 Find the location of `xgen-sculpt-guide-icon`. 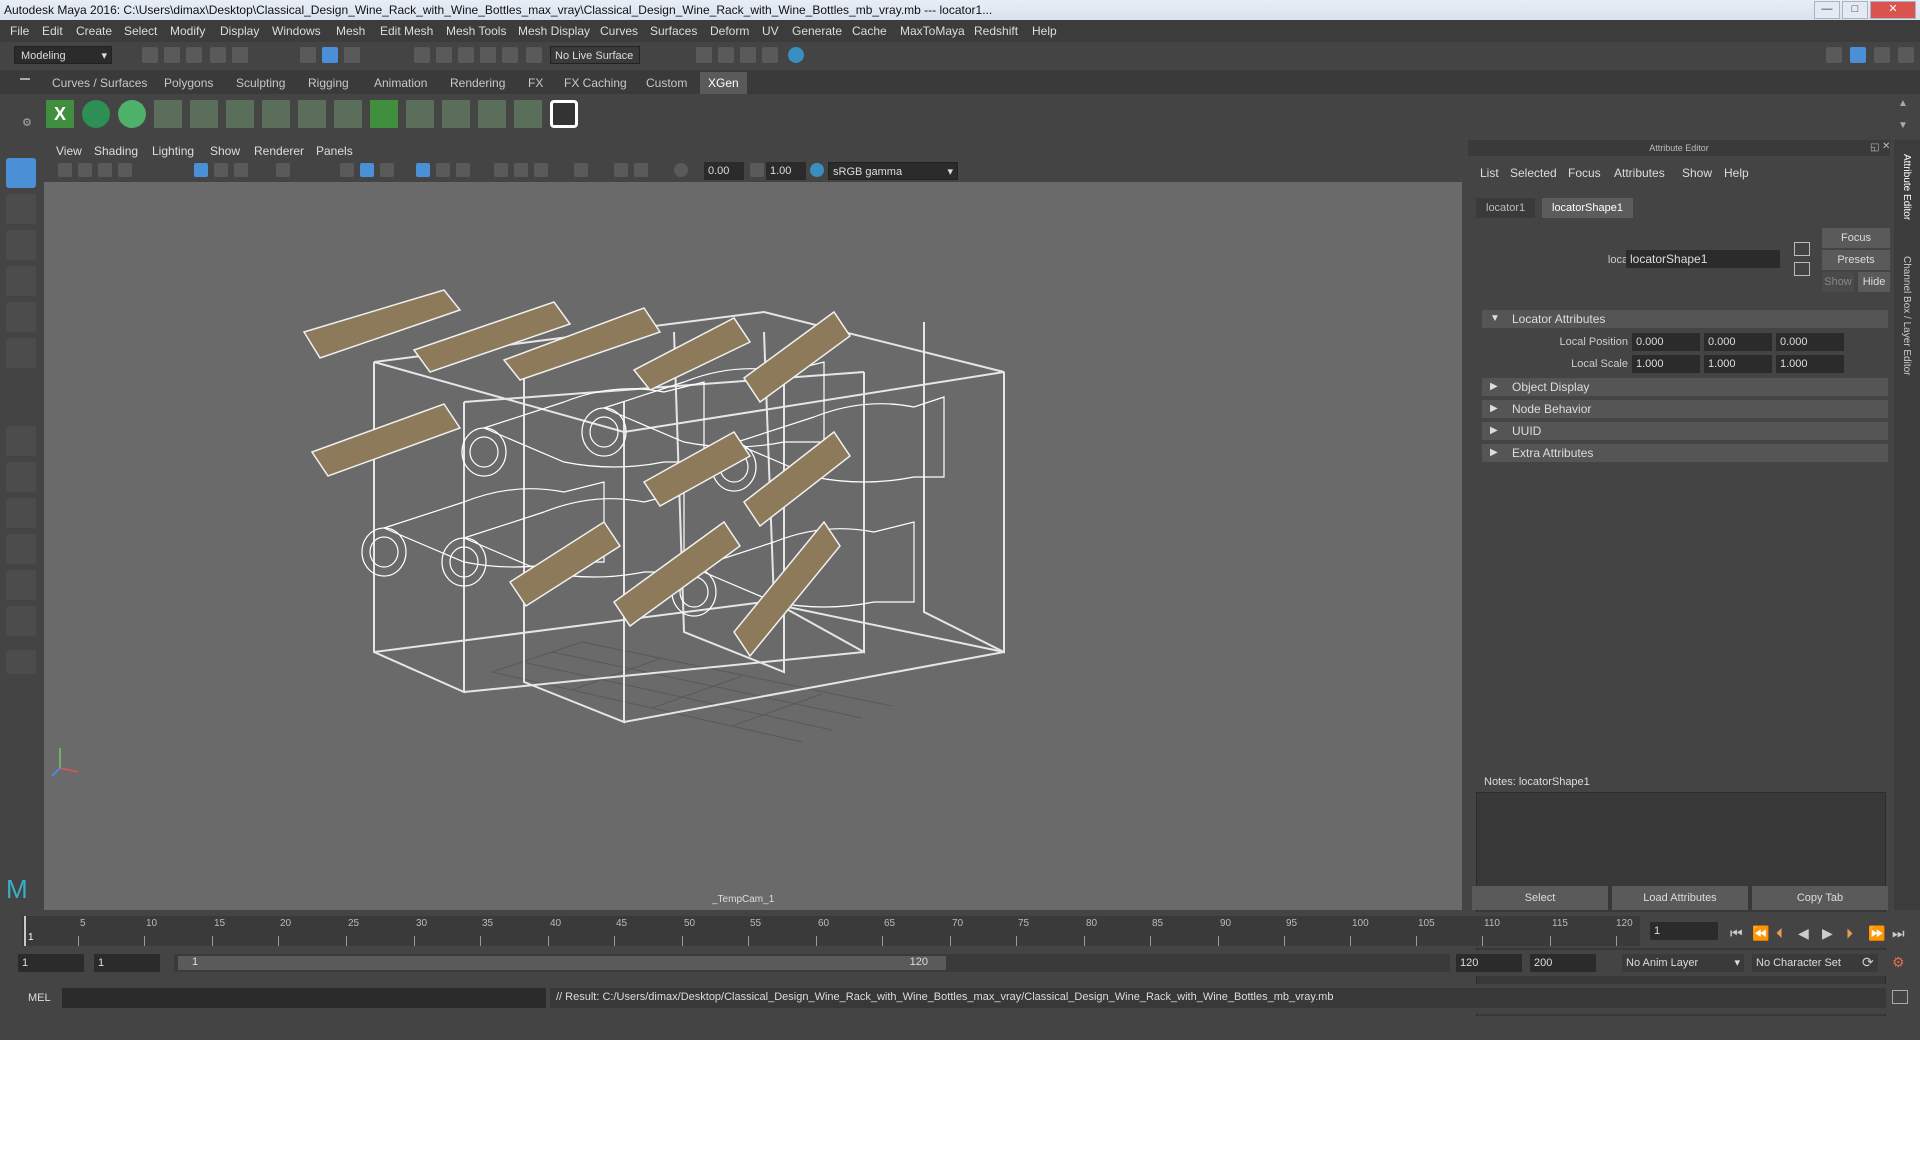

xgen-sculpt-guide-icon is located at coordinates (240, 114).